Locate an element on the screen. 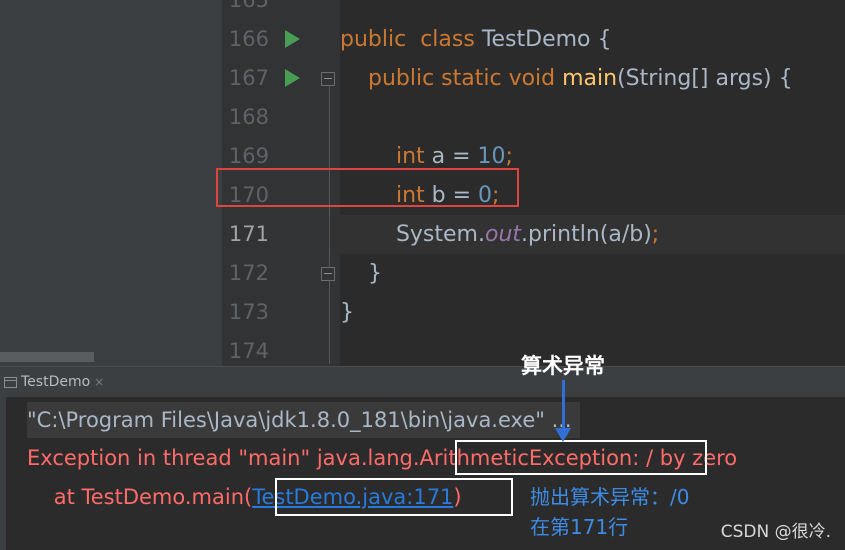  close-icon: × is located at coordinates (99, 382).